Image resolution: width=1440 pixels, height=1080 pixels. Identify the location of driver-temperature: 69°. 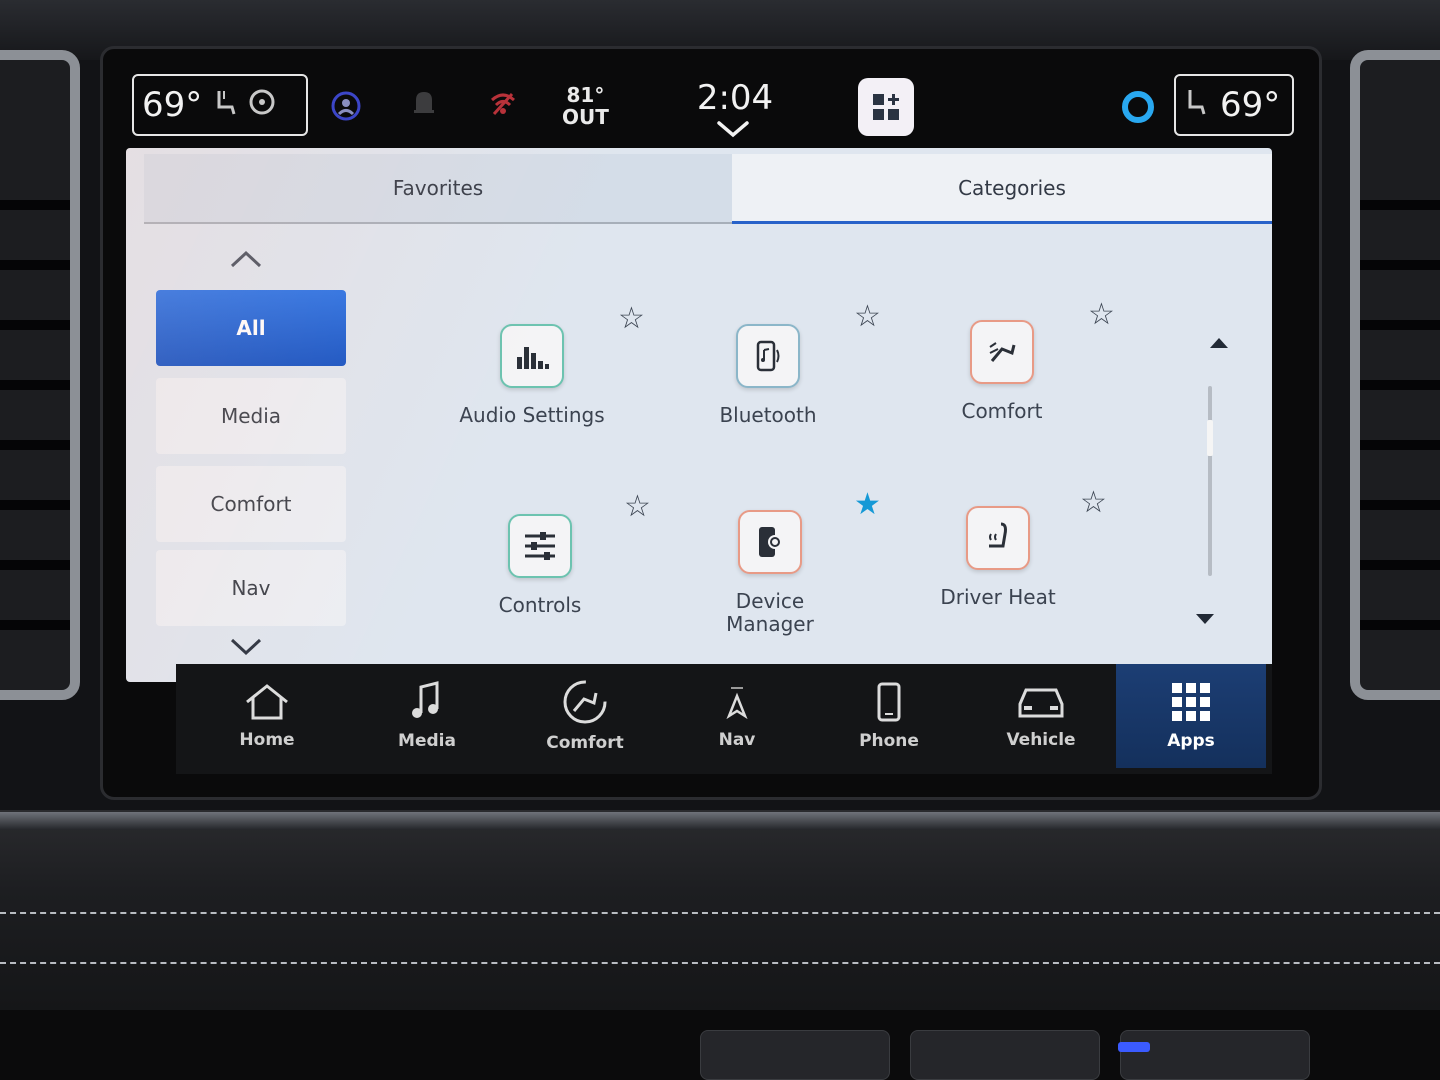
(172, 105).